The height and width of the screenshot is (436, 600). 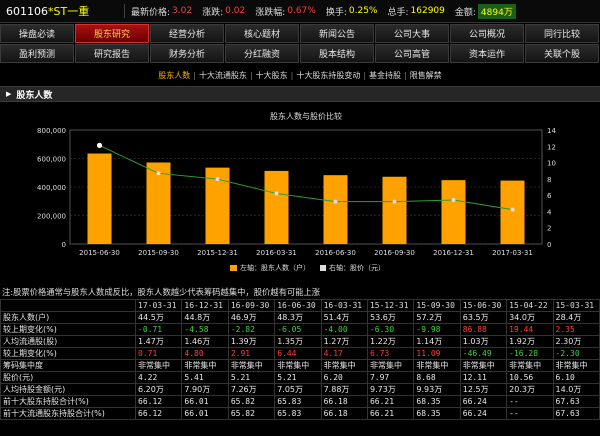 What do you see at coordinates (174, 75) in the screenshot?
I see `sub-tab: 股东人数` at bounding box center [174, 75].